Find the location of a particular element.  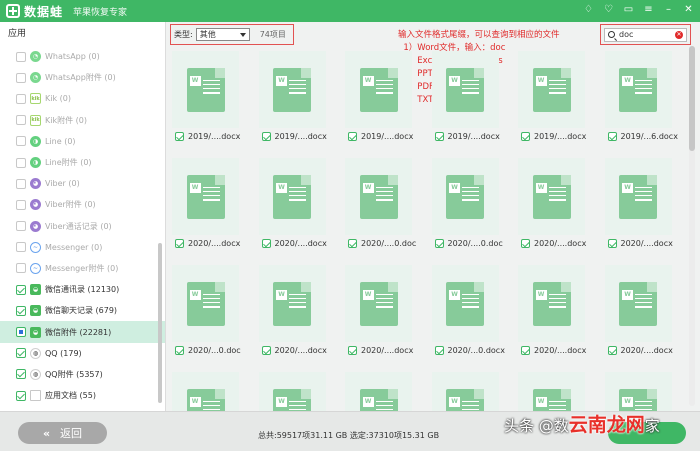

search-input: doc ✕ is located at coordinates (645, 34).